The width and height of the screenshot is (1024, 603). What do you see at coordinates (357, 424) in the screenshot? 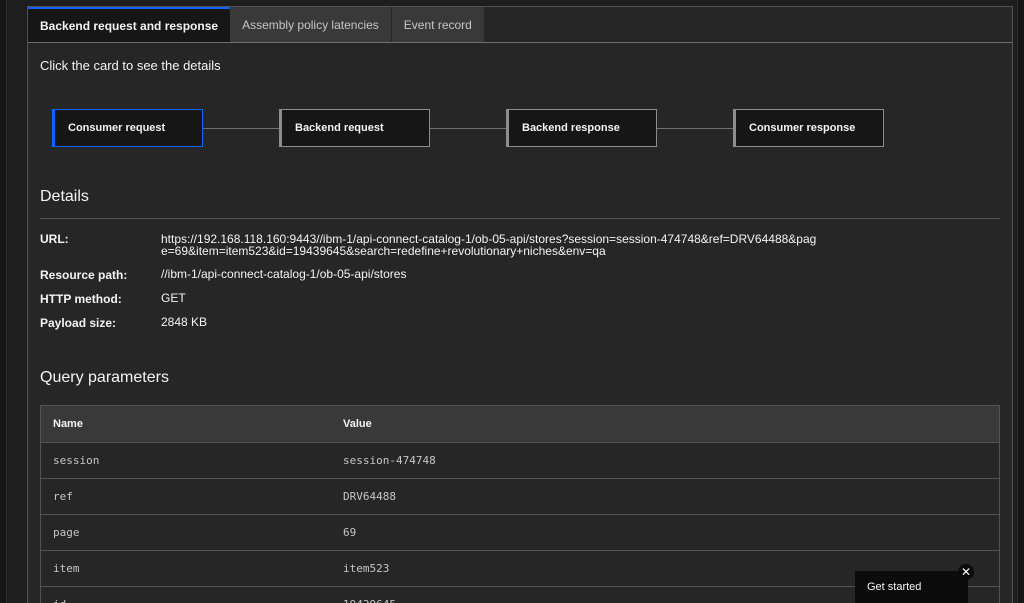
I see `column-header-value: Value` at bounding box center [357, 424].